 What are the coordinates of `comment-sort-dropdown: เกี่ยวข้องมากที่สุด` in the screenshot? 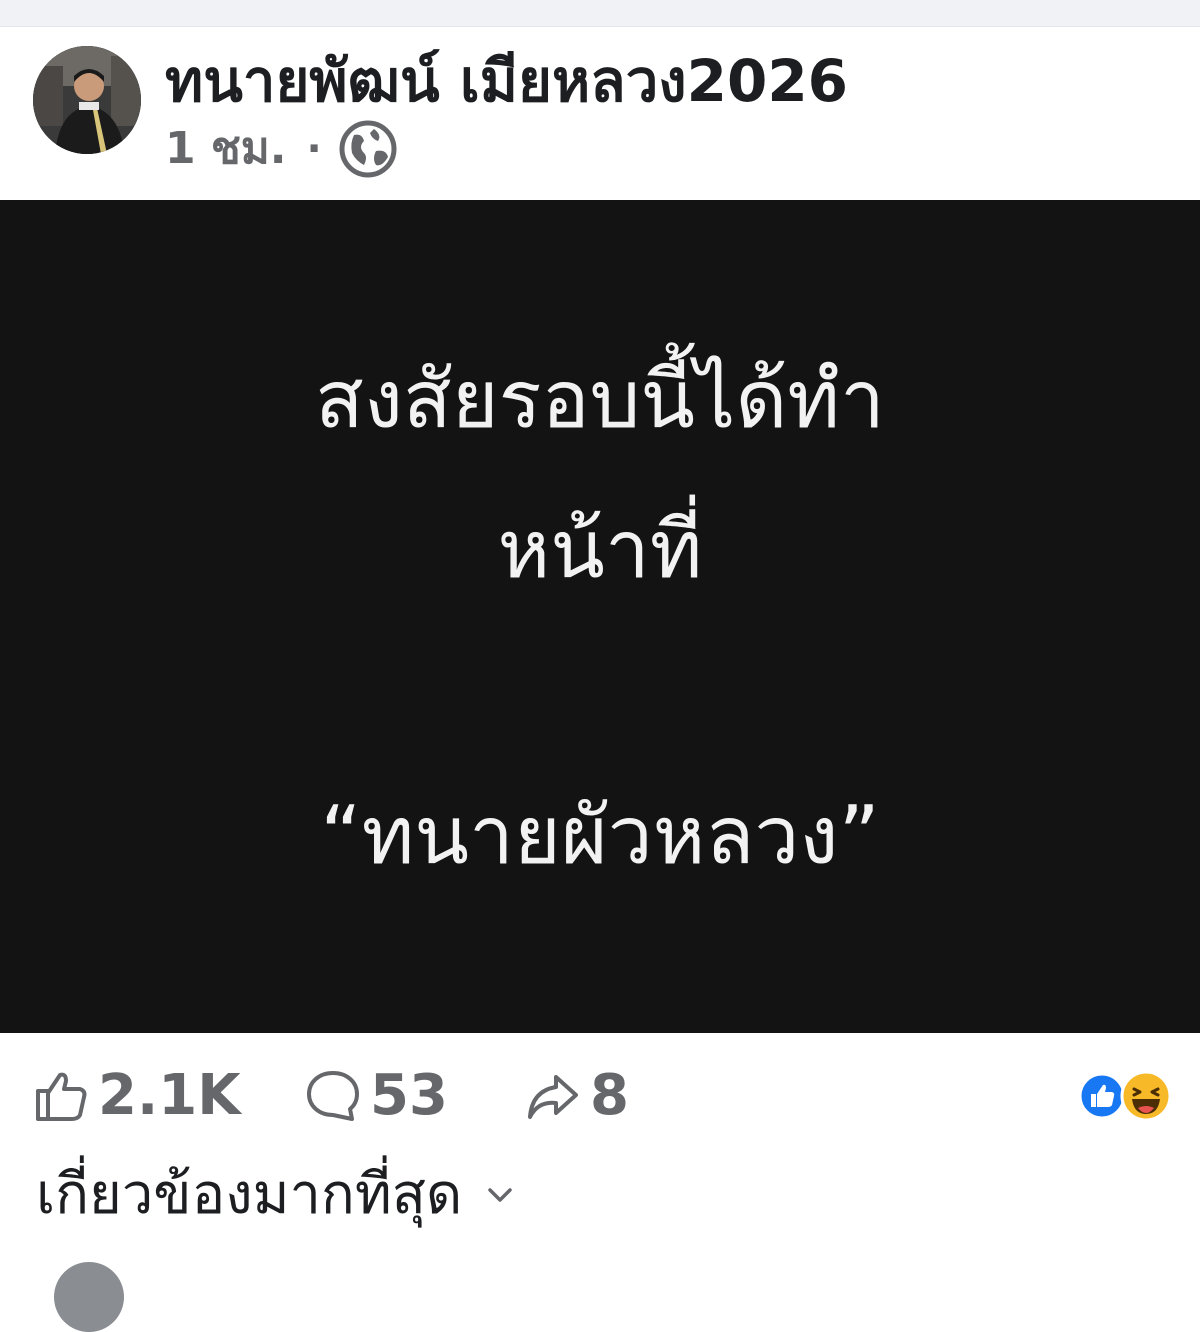 It's located at (275, 1195).